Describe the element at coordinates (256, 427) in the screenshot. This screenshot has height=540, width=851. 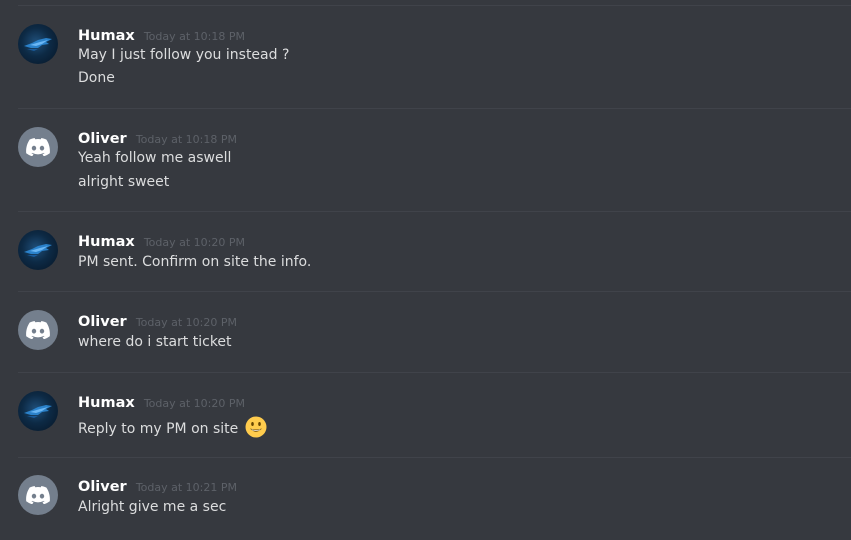
I see `smiley-emoji-icon` at that location.